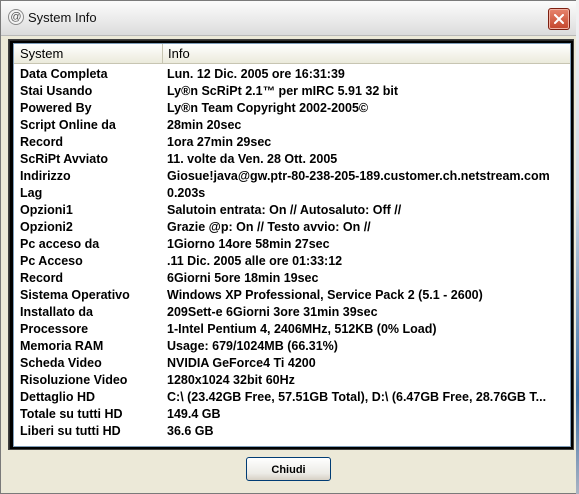 The width and height of the screenshot is (579, 494). What do you see at coordinates (75, 295) in the screenshot?
I see `list-item-label: Sistema Operativo` at bounding box center [75, 295].